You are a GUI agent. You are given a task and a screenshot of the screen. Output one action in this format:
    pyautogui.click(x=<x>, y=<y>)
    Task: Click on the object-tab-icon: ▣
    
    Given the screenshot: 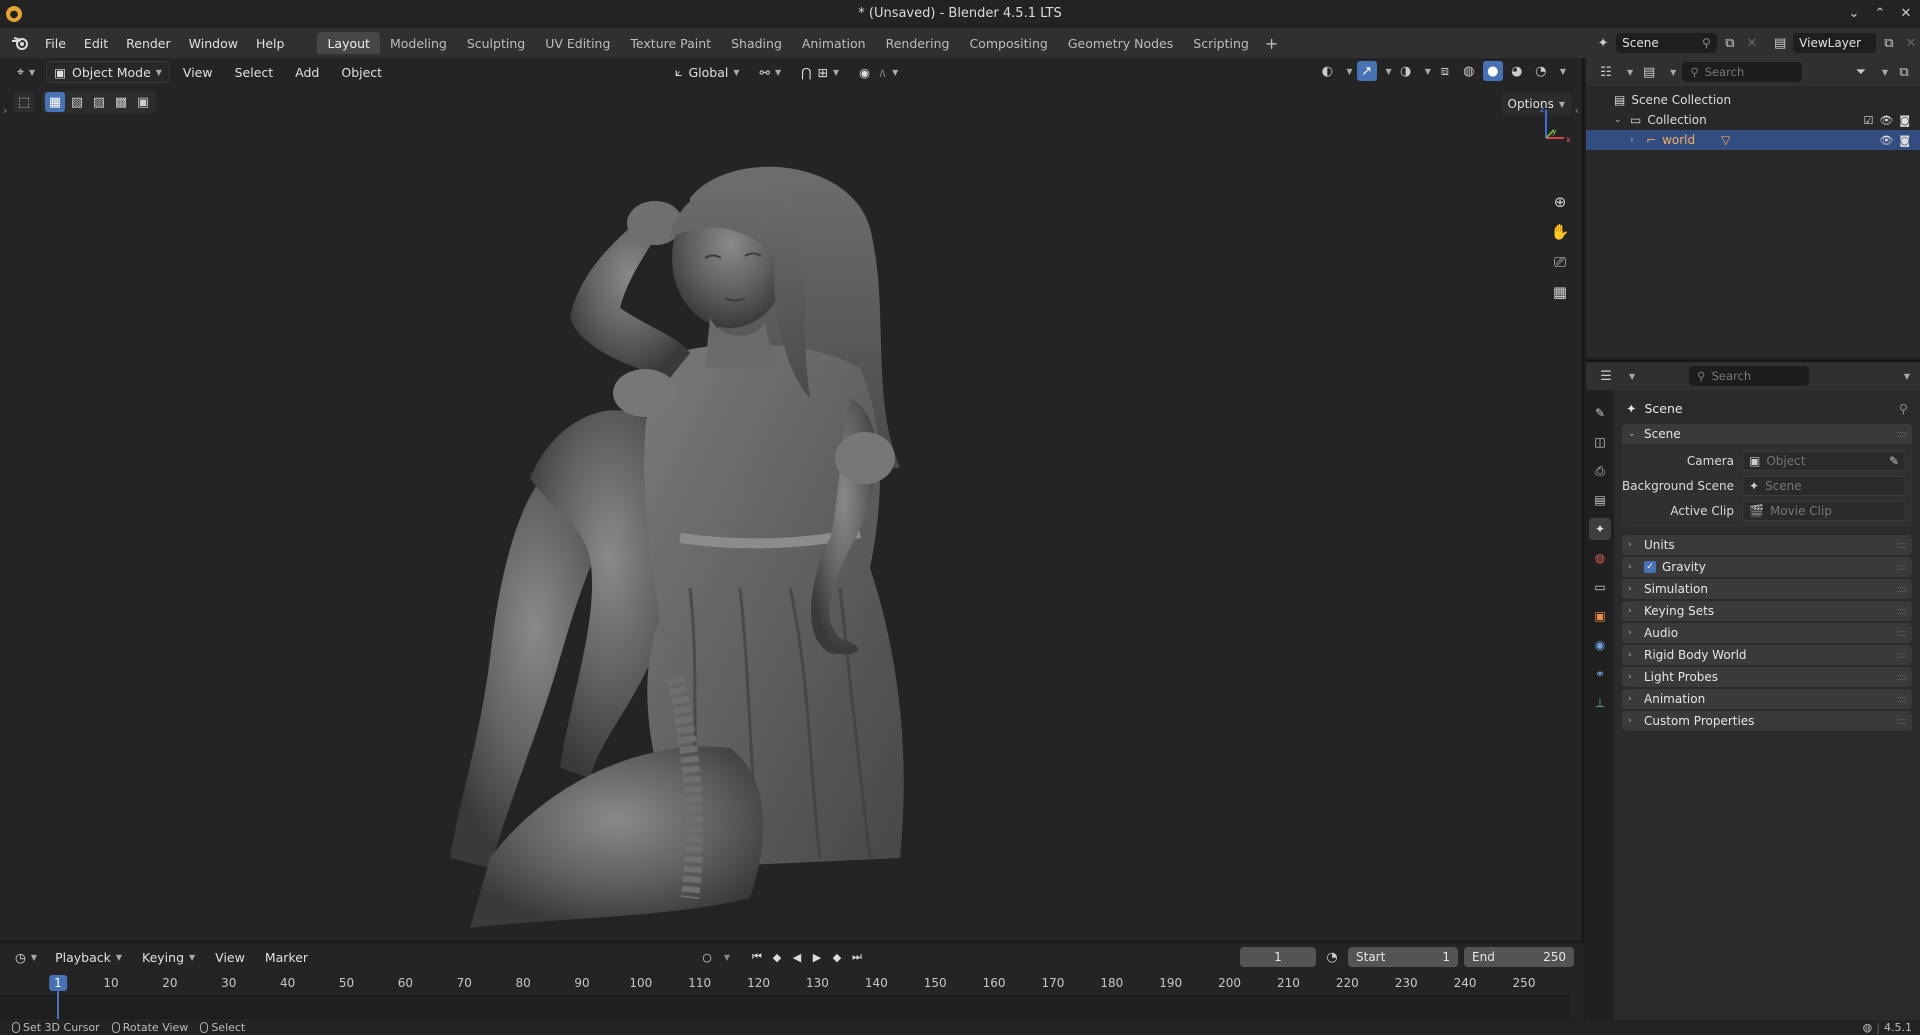 What is the action you would take?
    pyautogui.click(x=1600, y=616)
    